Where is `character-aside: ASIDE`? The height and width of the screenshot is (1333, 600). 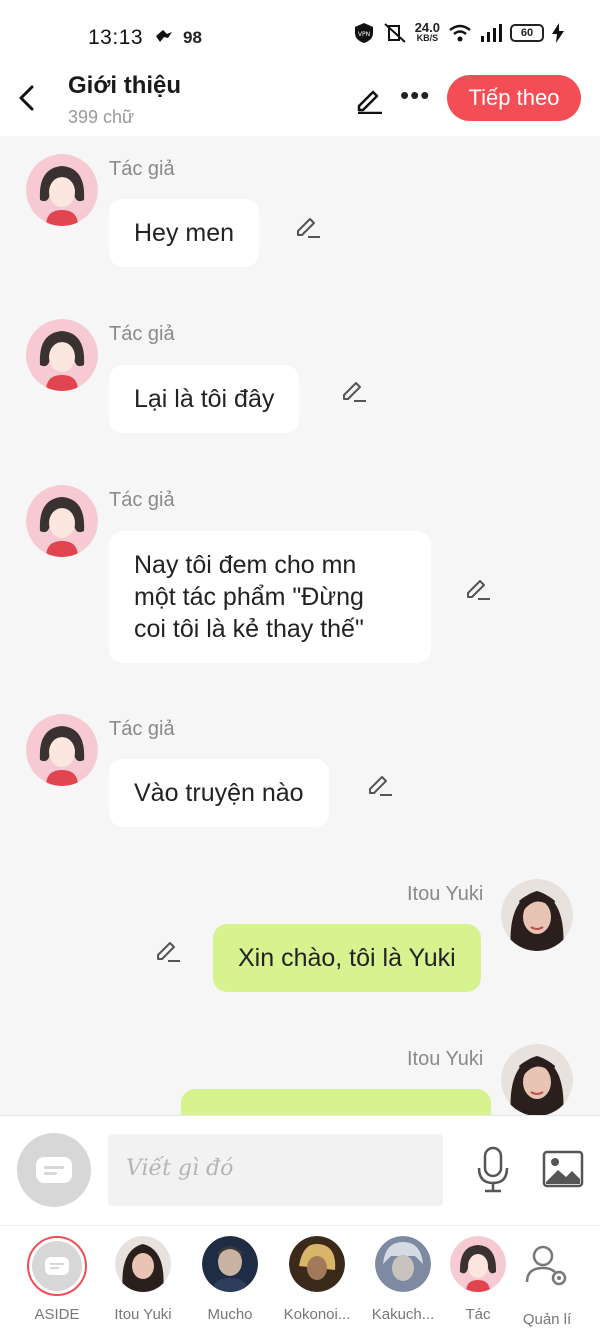
character-aside: ASIDE is located at coordinates (57, 1279).